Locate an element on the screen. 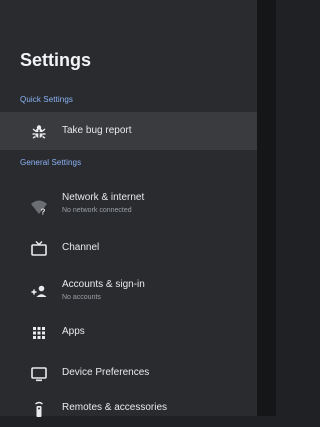 Image resolution: width=320 pixels, height=427 pixels. background-edge is located at coordinates (266, 208).